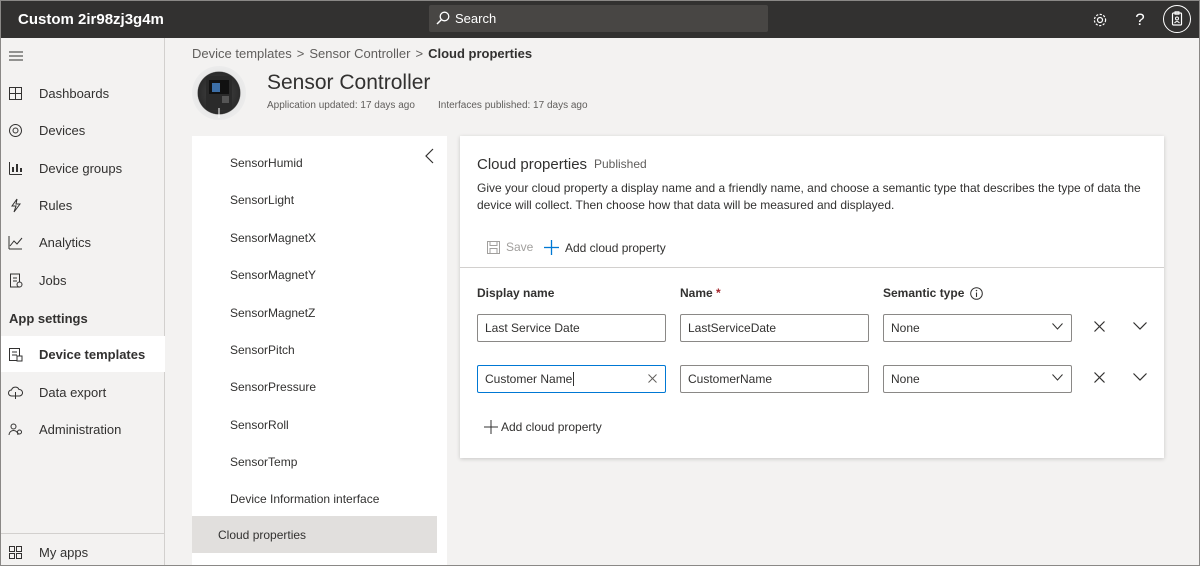 This screenshot has height=566, width=1200. What do you see at coordinates (520, 247) in the screenshot?
I see `save-label: Save` at bounding box center [520, 247].